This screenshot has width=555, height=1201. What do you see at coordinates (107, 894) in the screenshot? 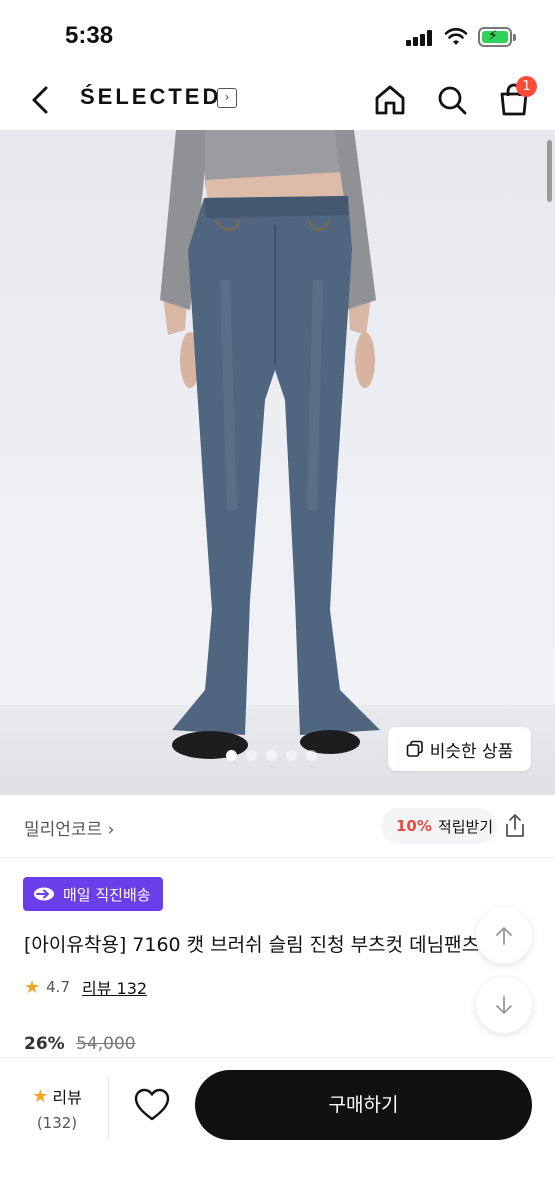
I see `delivery-badge-label: 매일 직진배송` at bounding box center [107, 894].